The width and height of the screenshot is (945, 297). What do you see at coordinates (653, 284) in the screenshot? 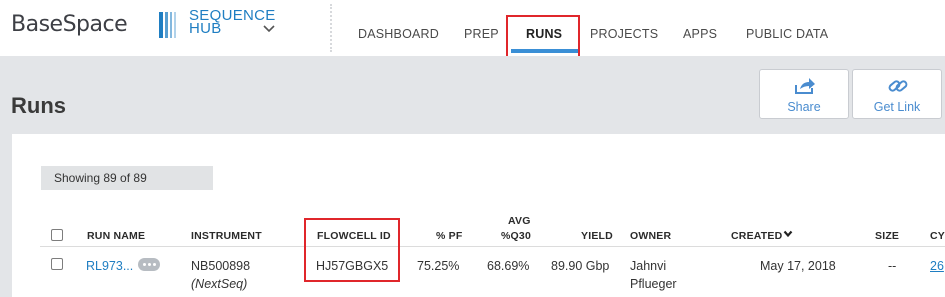
I see `owner-last: Pflueger` at bounding box center [653, 284].